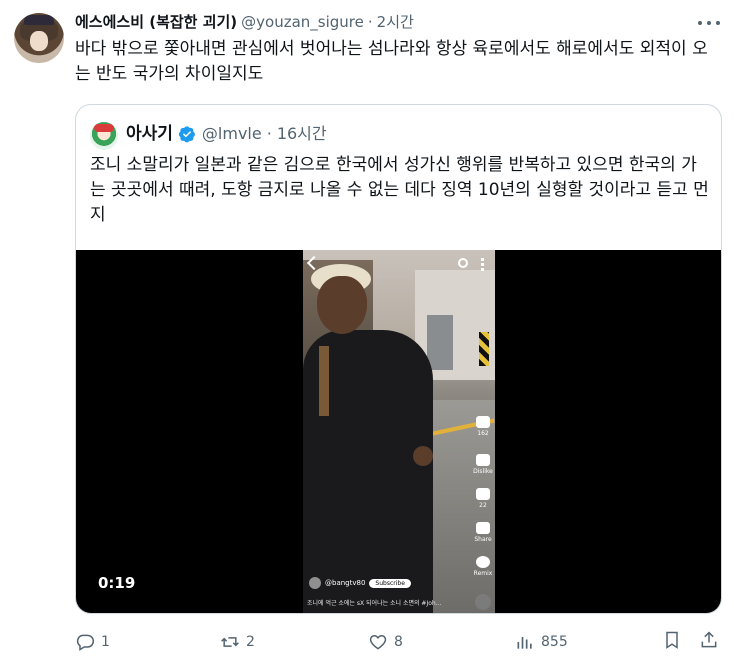 The height and width of the screenshot is (667, 734). What do you see at coordinates (483, 528) in the screenshot?
I see `share-arrow-icon` at bounding box center [483, 528].